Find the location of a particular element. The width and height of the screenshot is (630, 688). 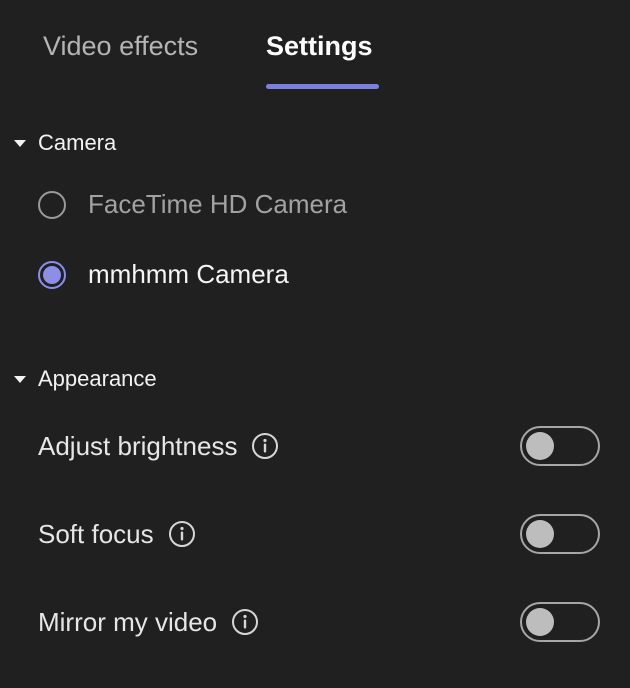

camera-section-header: Camera is located at coordinates (65, 143).